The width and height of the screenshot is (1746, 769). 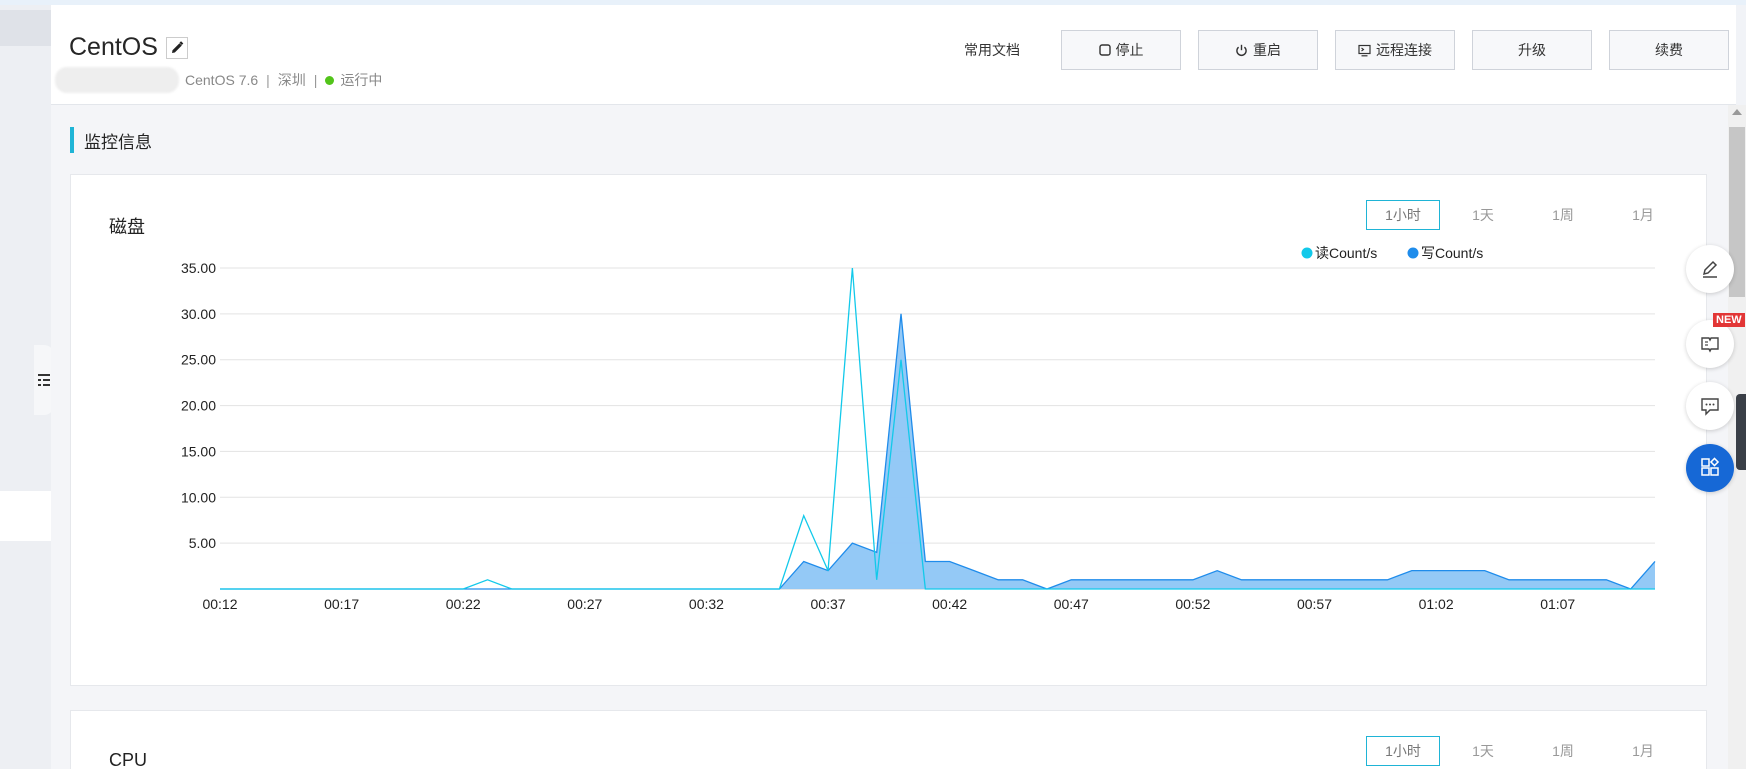 I want to click on cpu-range-1w: 1周, so click(x=1563, y=751).